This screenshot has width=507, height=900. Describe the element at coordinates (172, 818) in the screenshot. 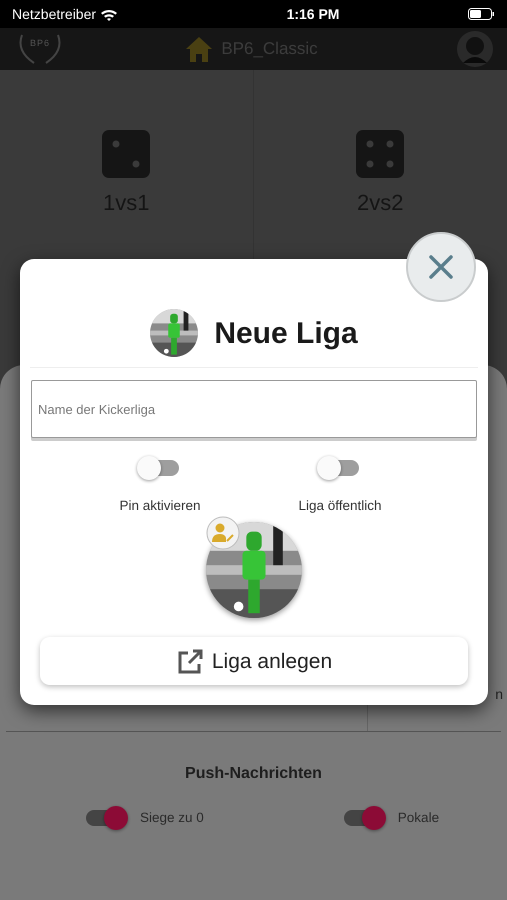

I see `toggle-label: Siege zu 0` at that location.